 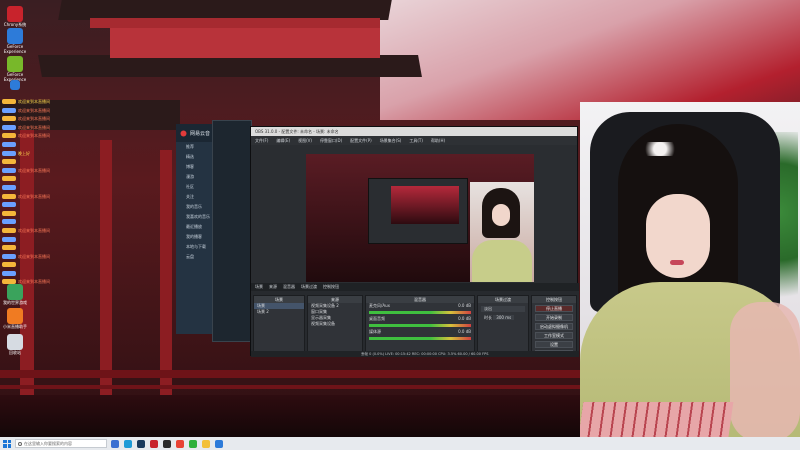 What do you see at coordinates (331, 287) in the screenshot?
I see `dock-tab: 控制按钮` at bounding box center [331, 287].